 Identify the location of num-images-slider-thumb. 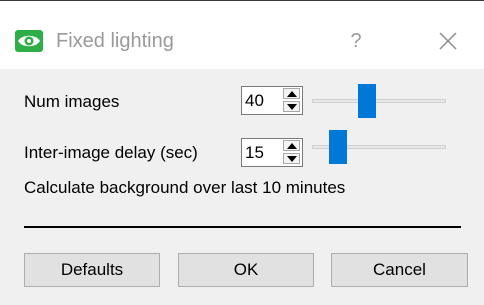
(367, 101).